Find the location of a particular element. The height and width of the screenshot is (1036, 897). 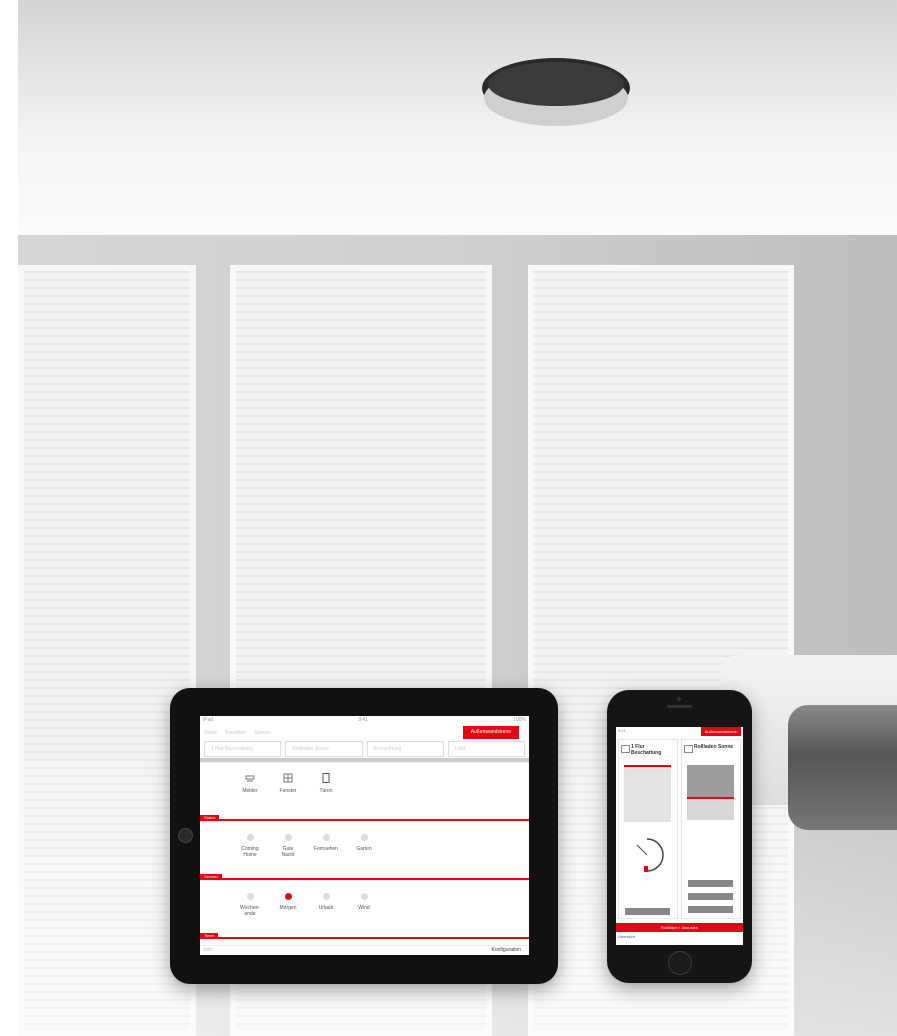

device-column-rollladen: Rollladen Sonne is located at coordinates (711, 829).